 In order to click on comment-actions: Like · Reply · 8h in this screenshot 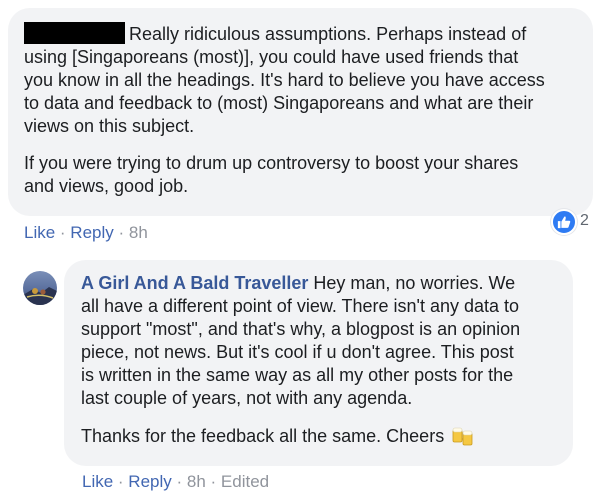, I will do `click(86, 232)`.